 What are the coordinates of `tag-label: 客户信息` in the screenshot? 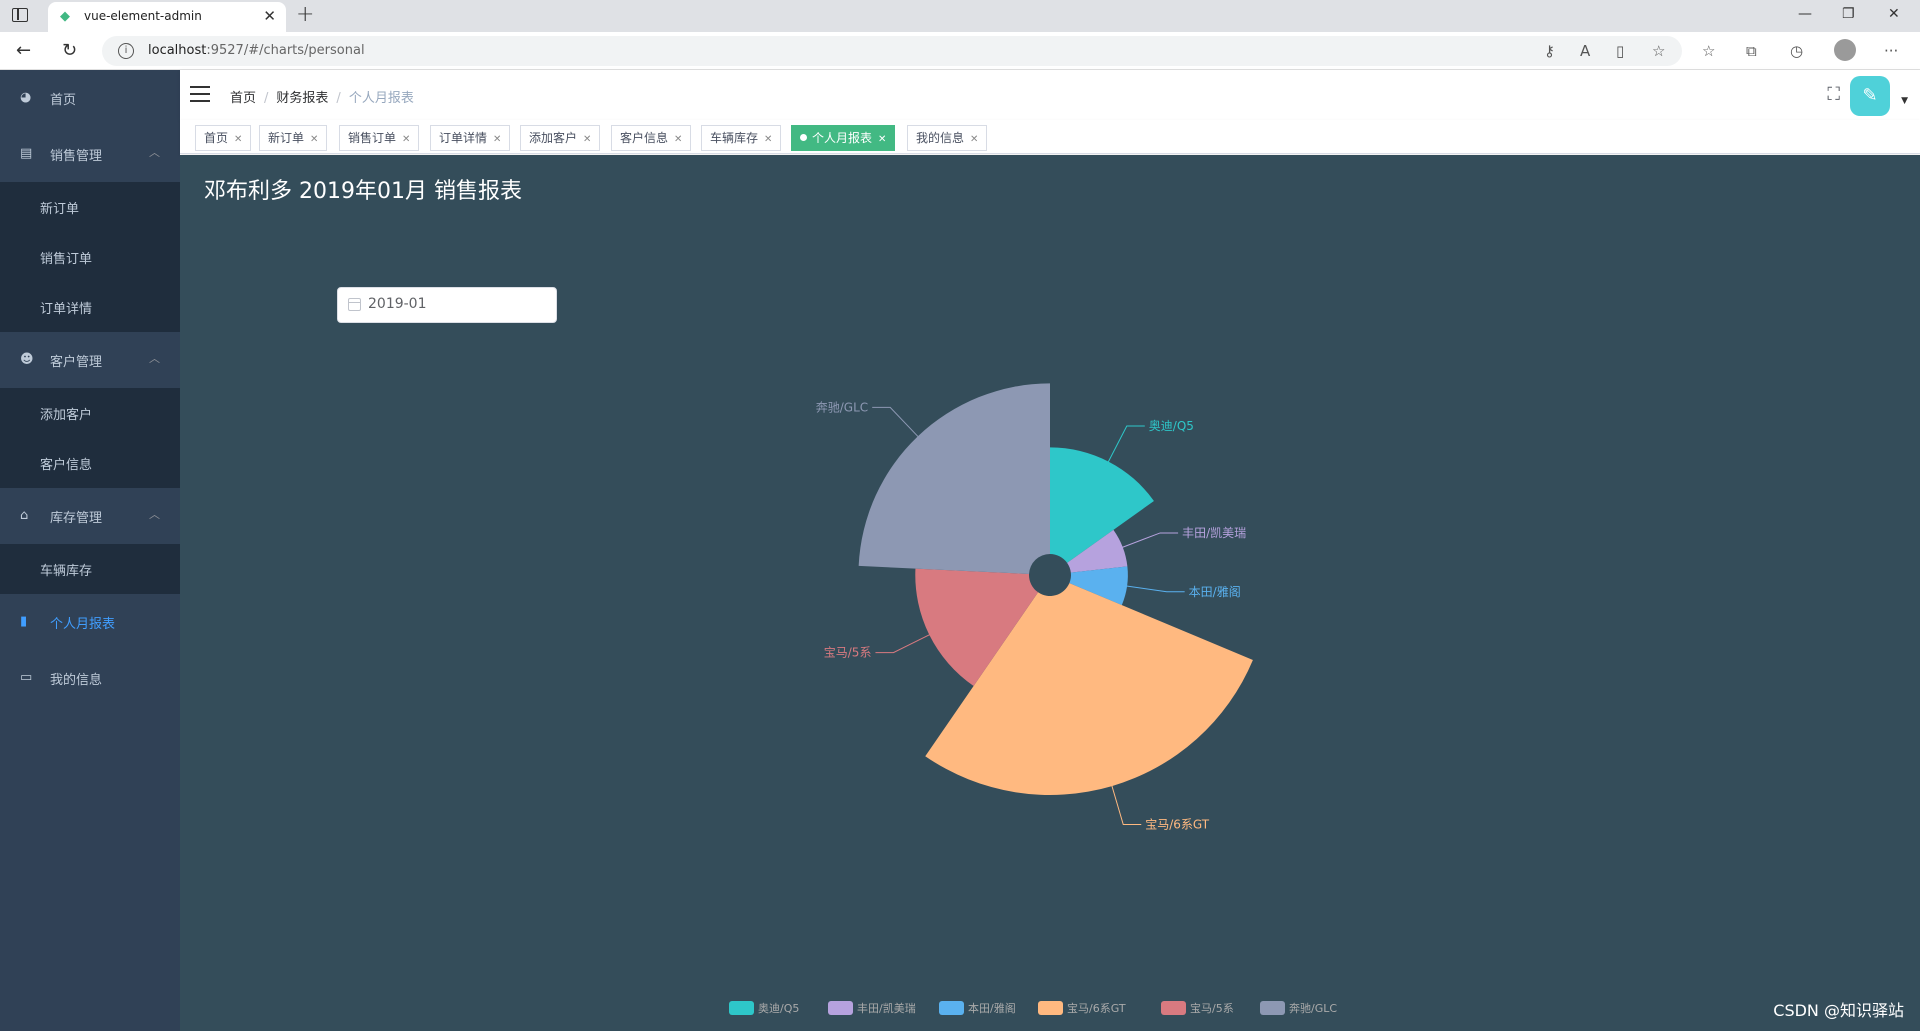 It's located at (644, 138).